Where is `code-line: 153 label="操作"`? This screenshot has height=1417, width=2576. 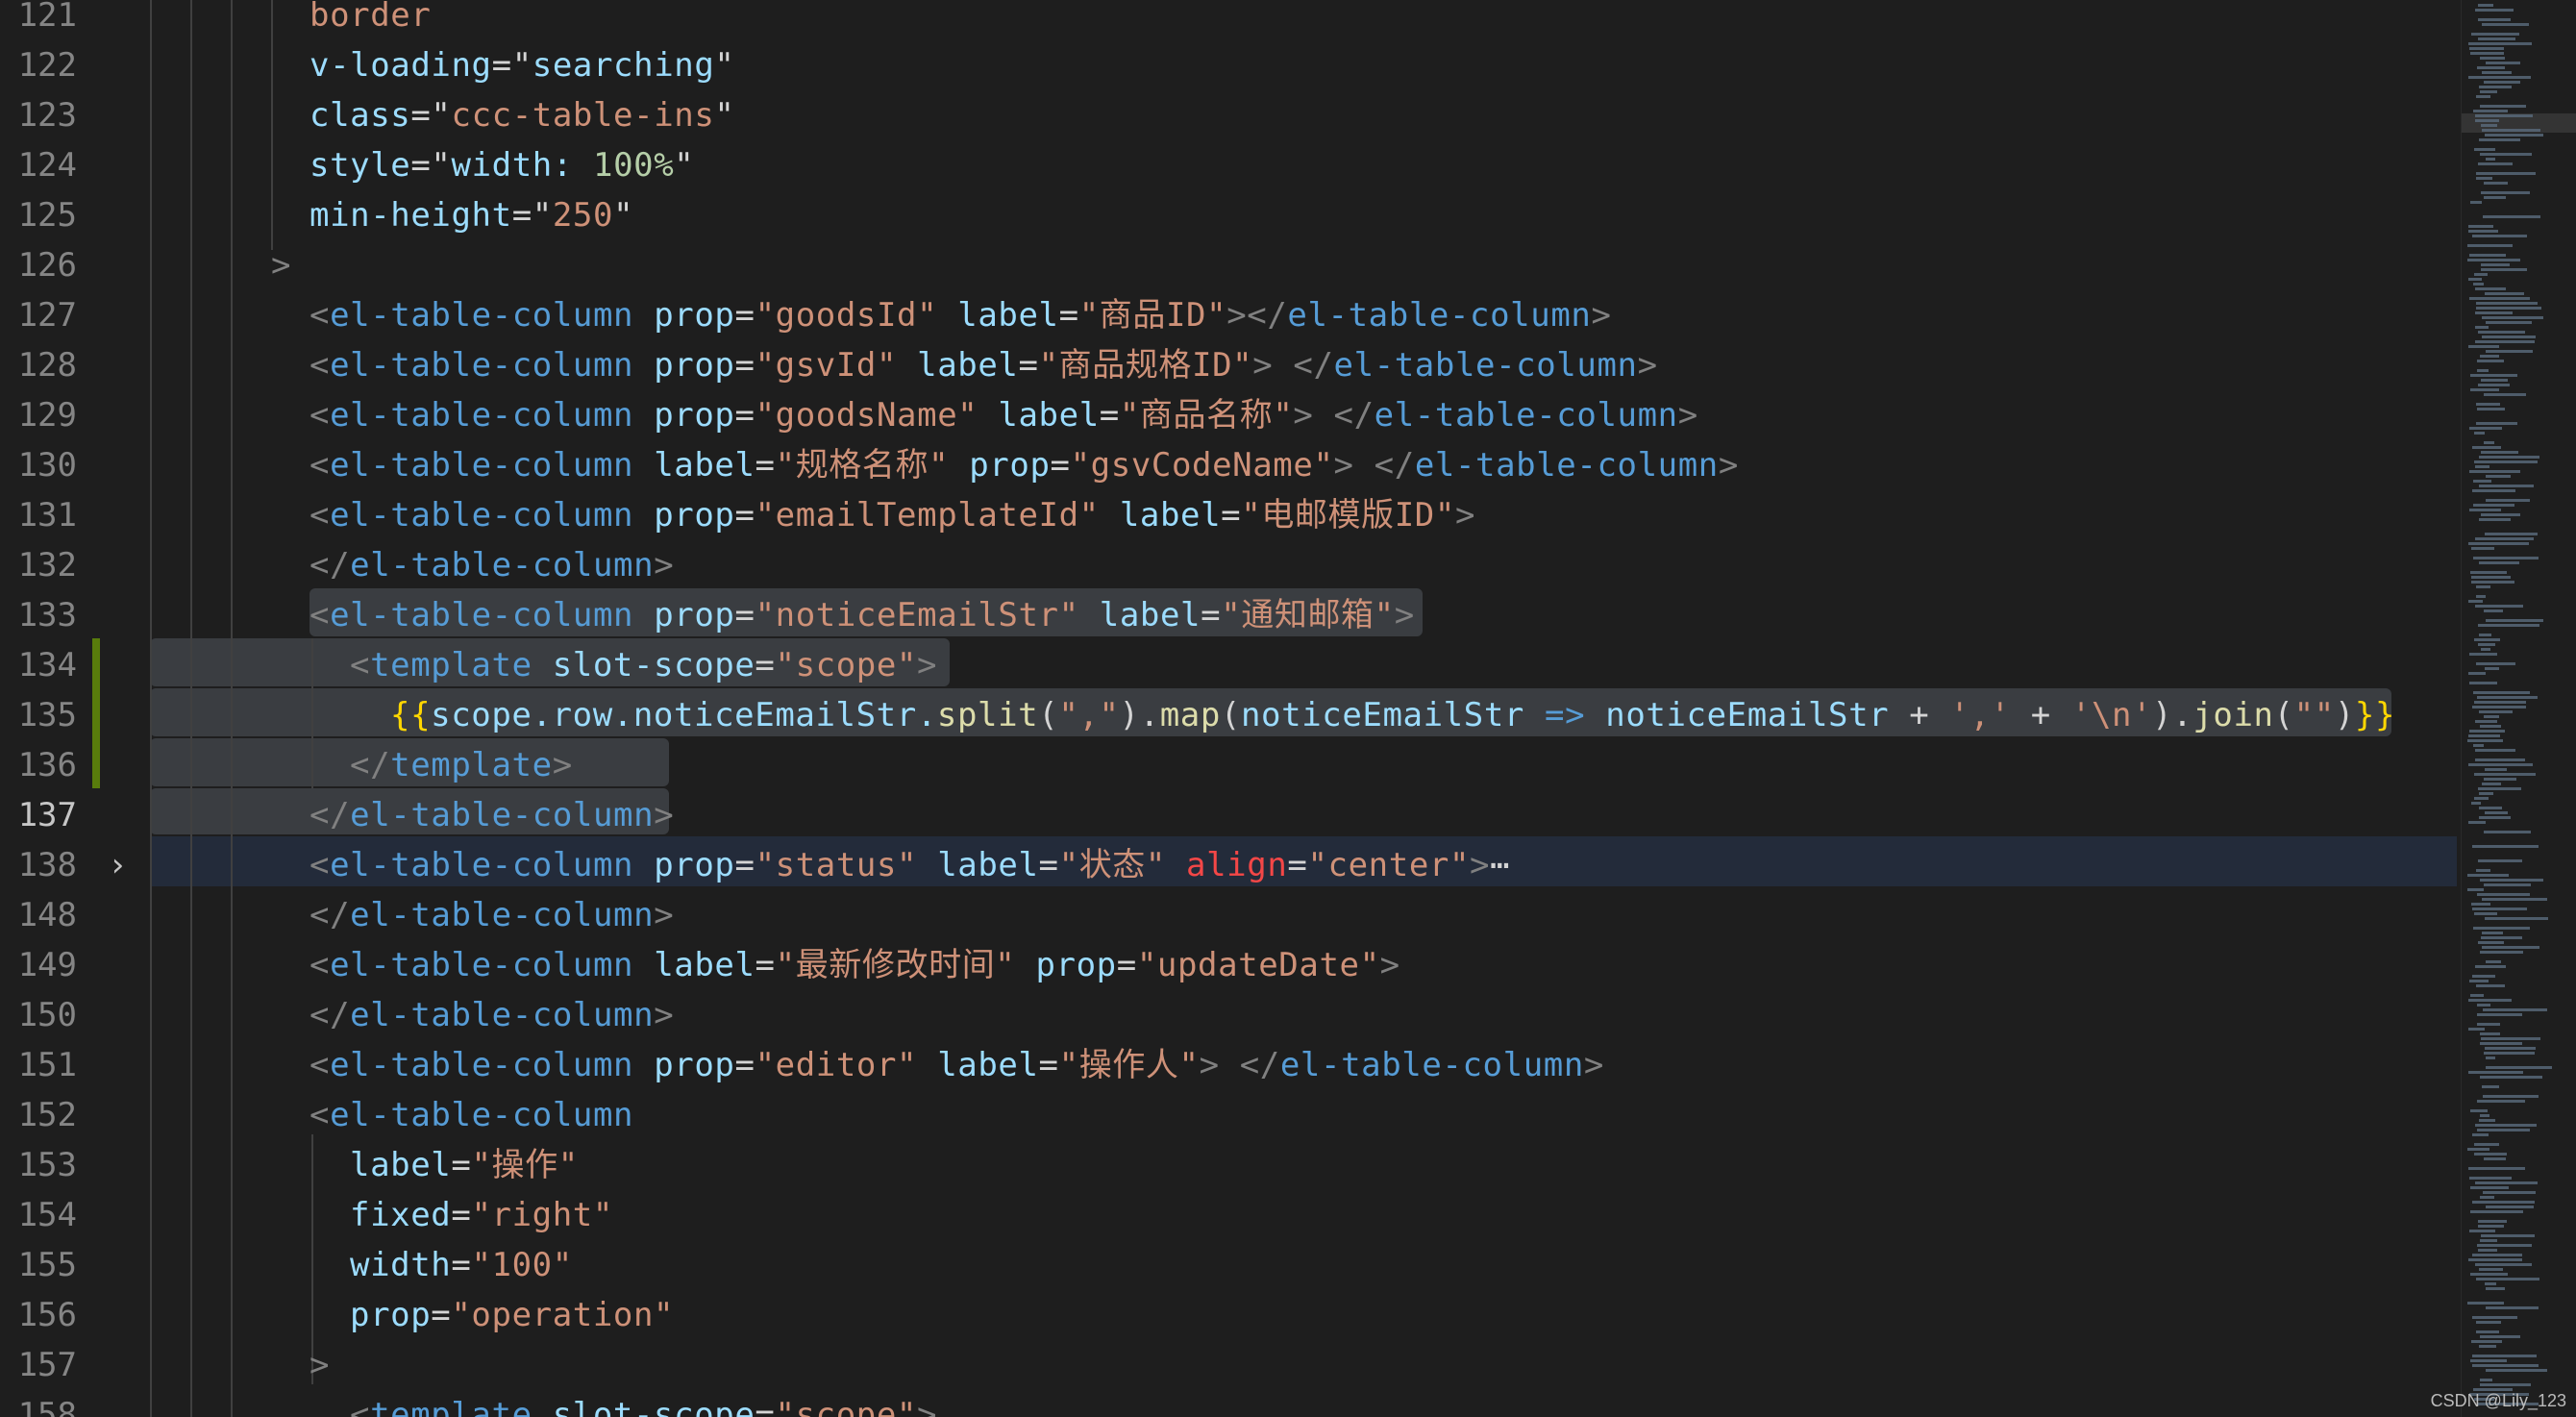
code-line: 153 label="操作" is located at coordinates (1231, 1165).